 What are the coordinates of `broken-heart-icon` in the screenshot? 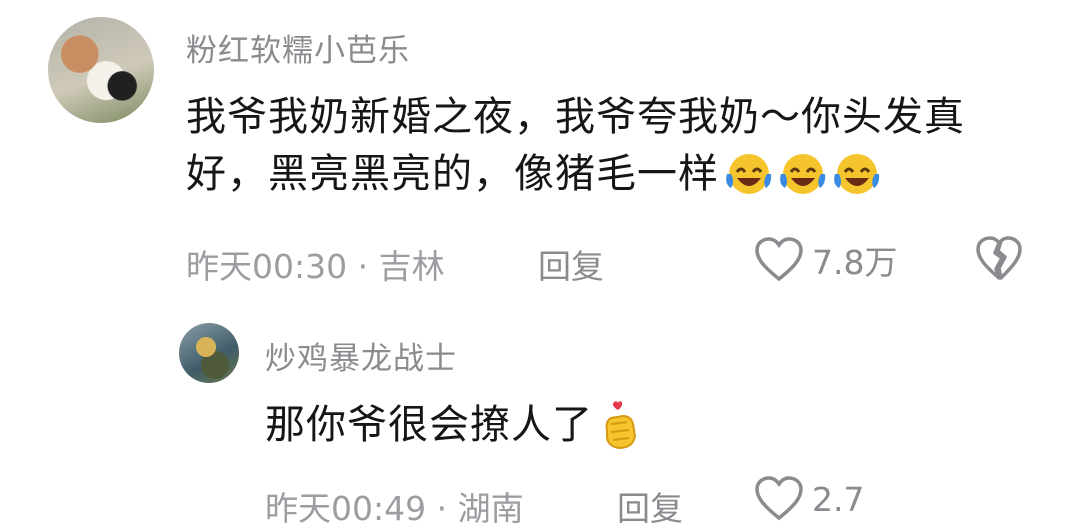 It's located at (999, 259).